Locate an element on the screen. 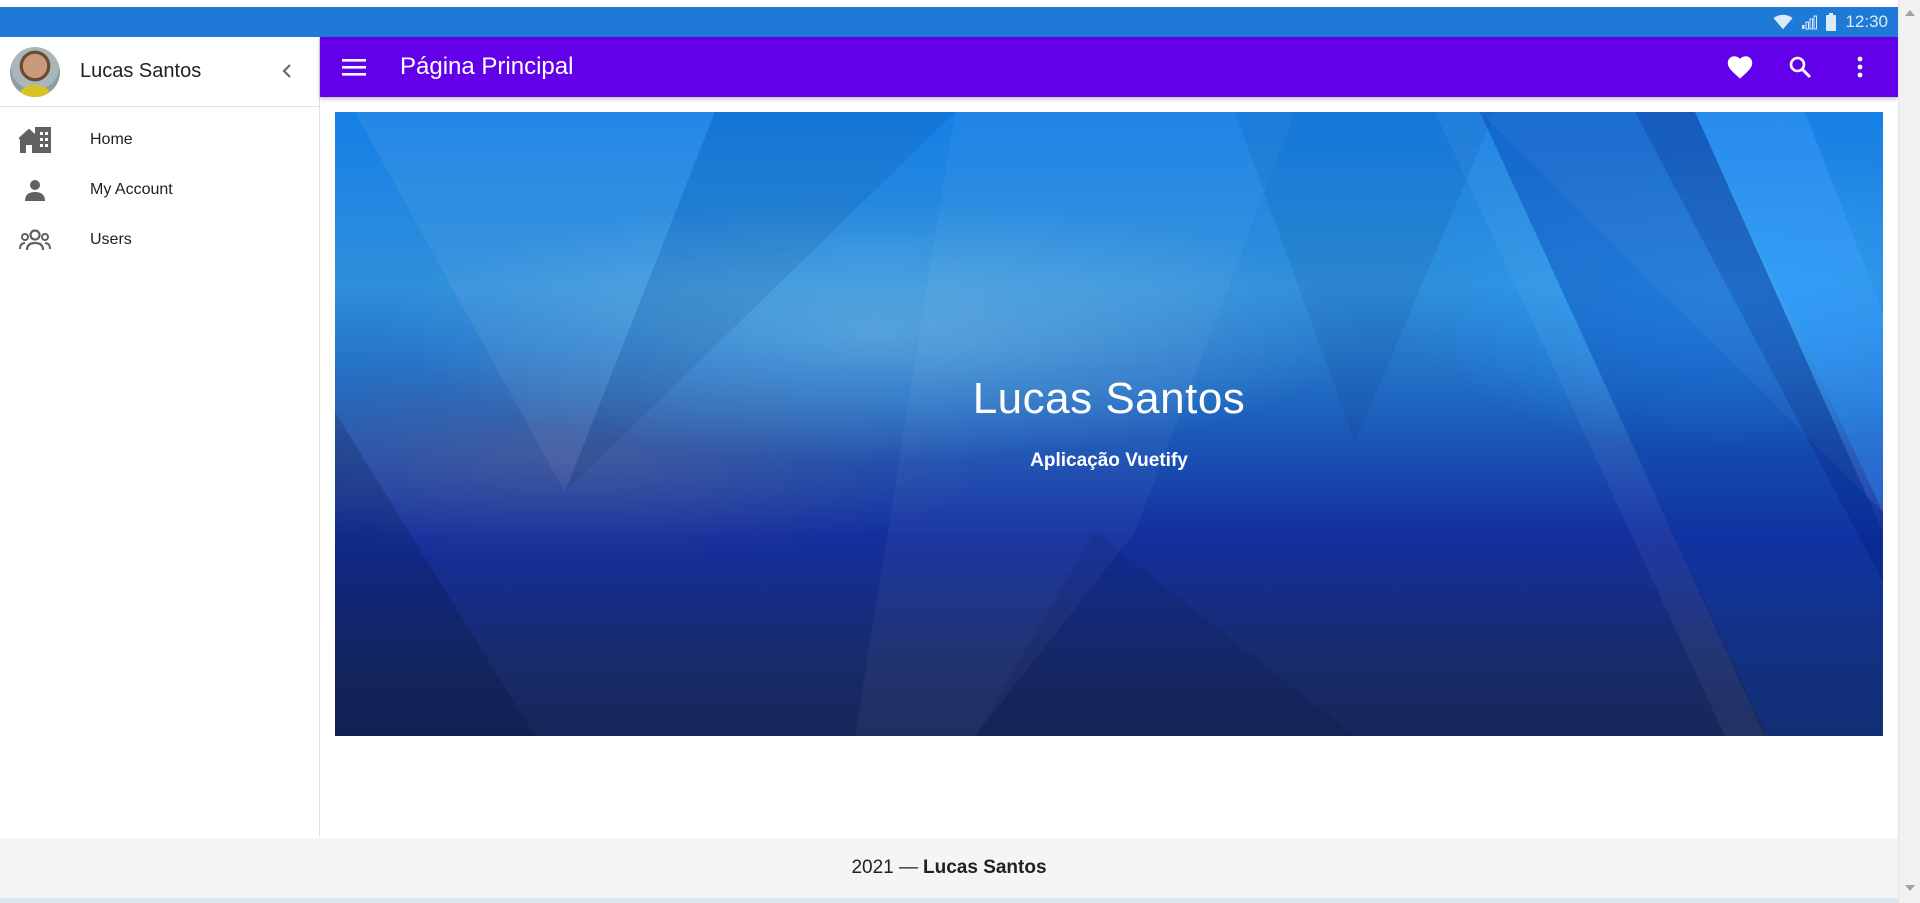  page-title: Página Principal is located at coordinates (487, 66).